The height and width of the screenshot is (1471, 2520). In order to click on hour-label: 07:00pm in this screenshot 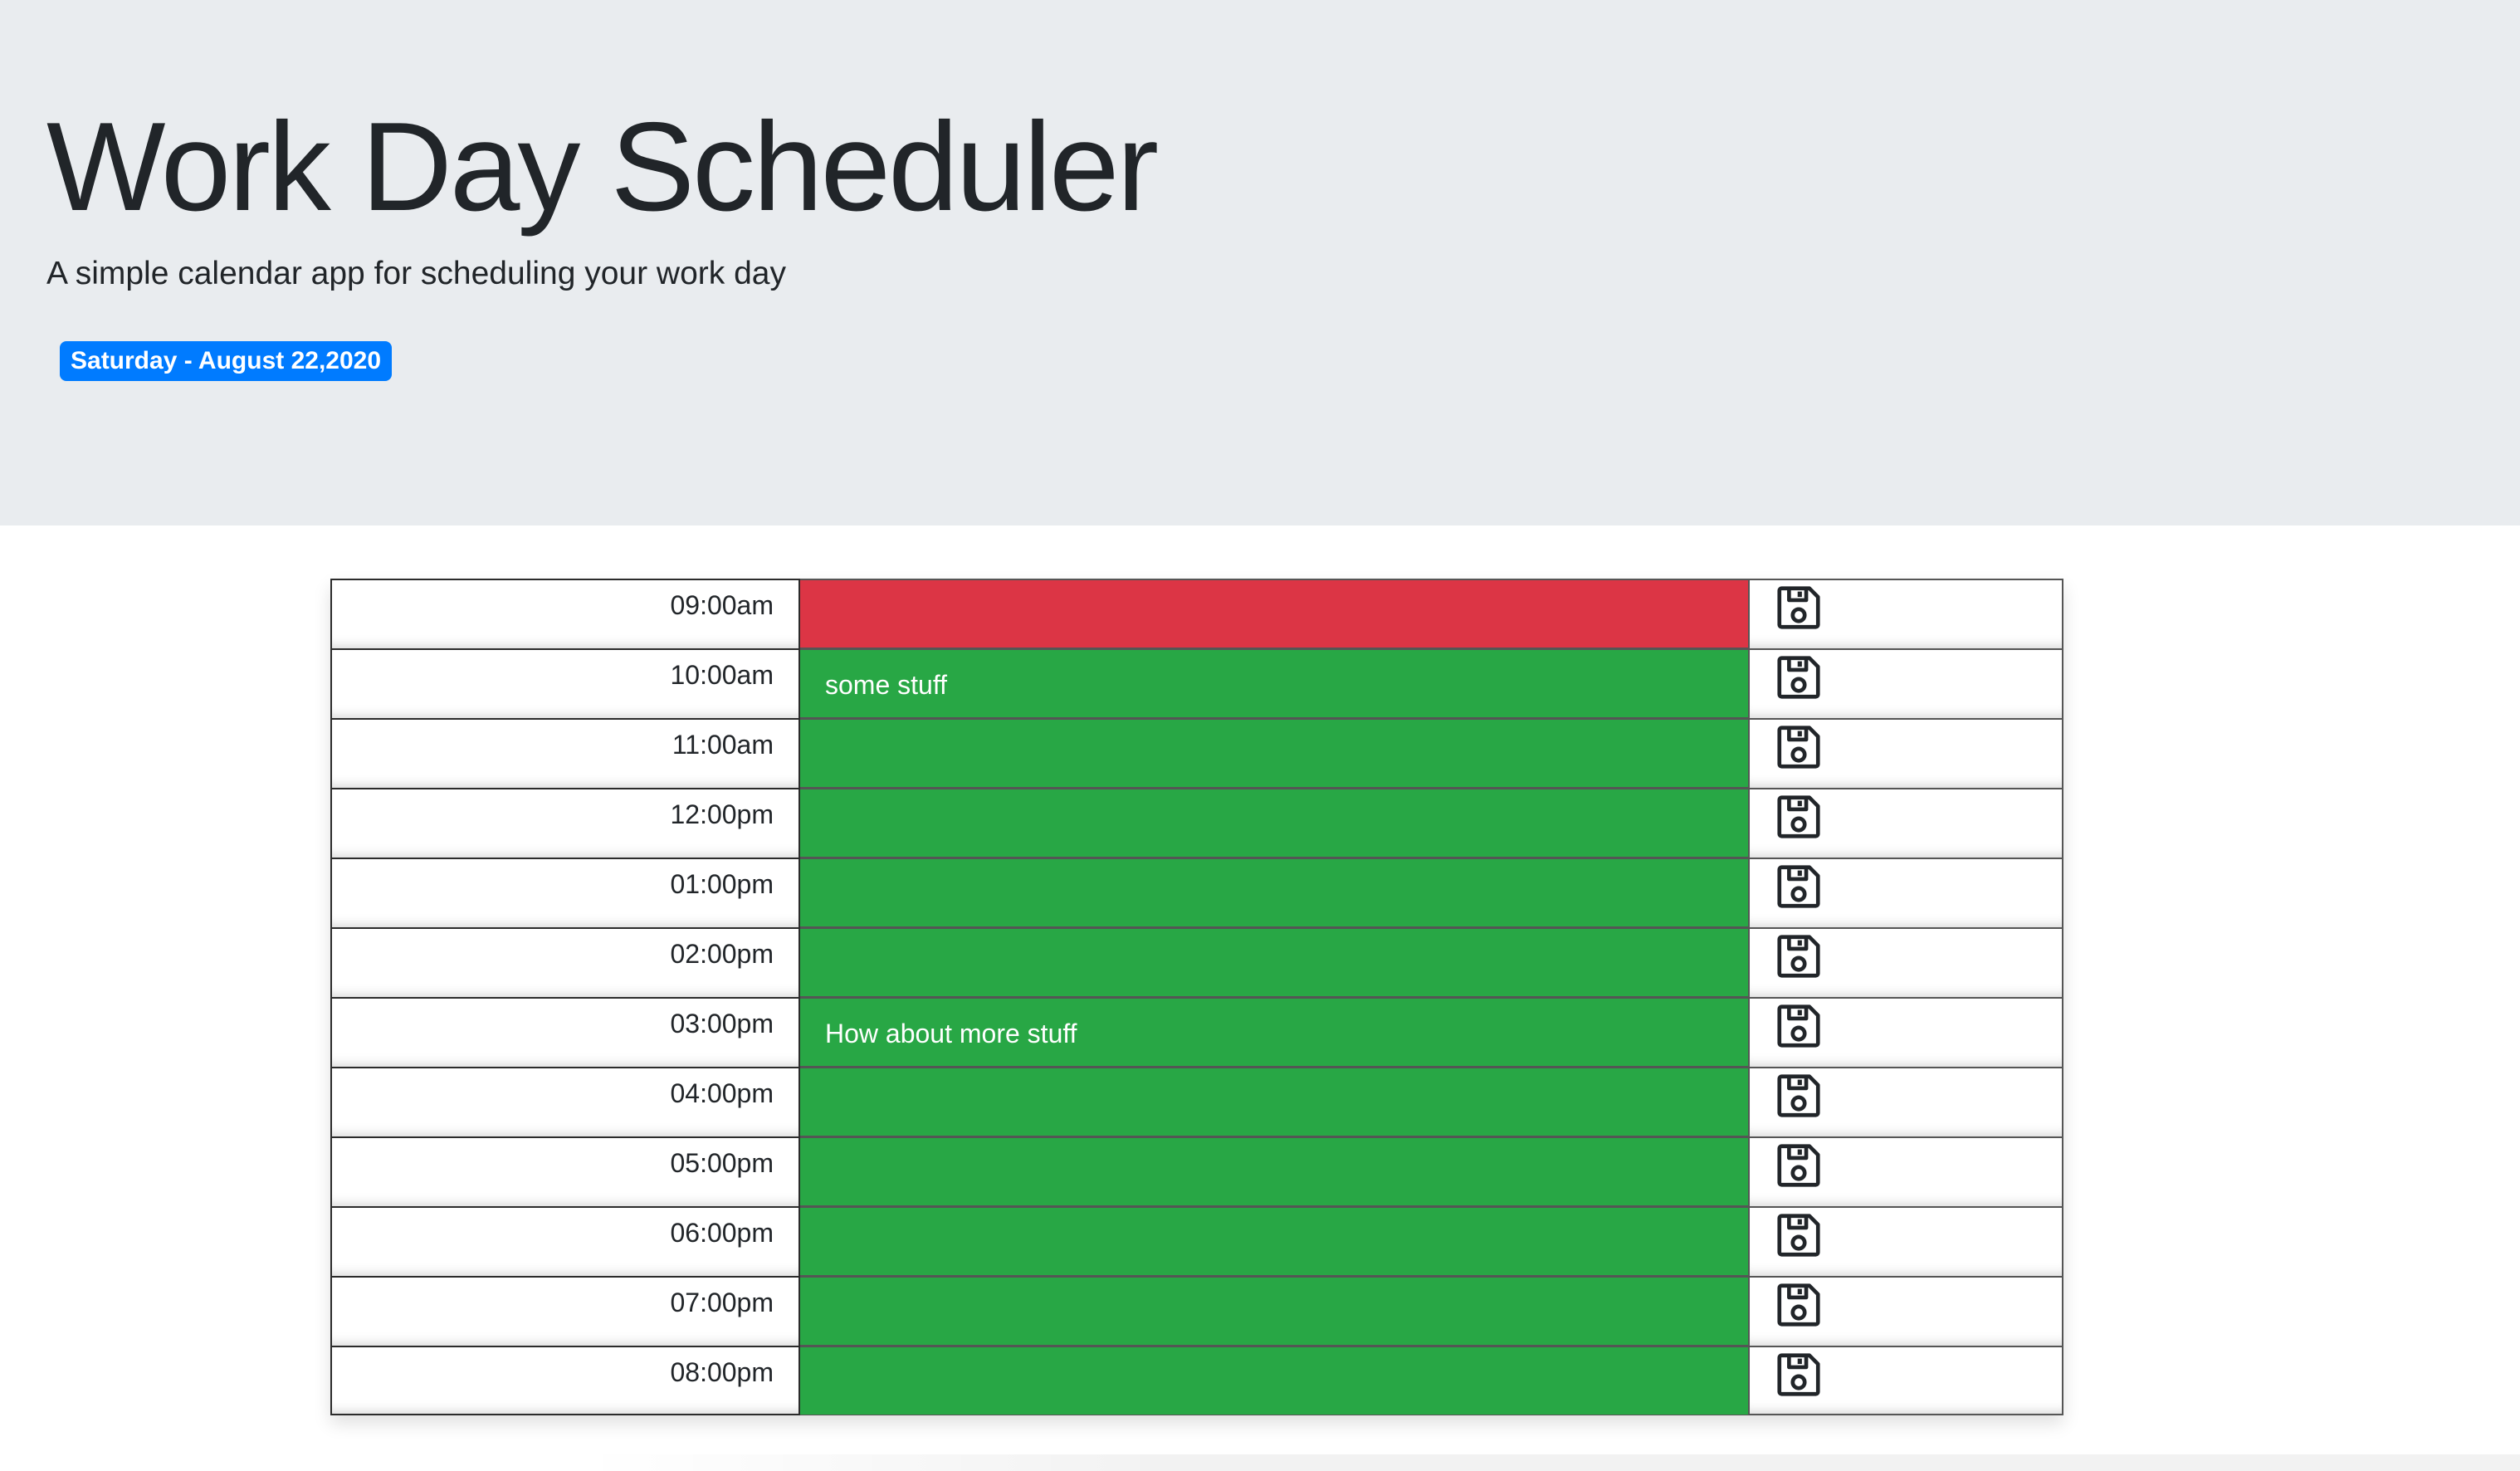, I will do `click(565, 1311)`.